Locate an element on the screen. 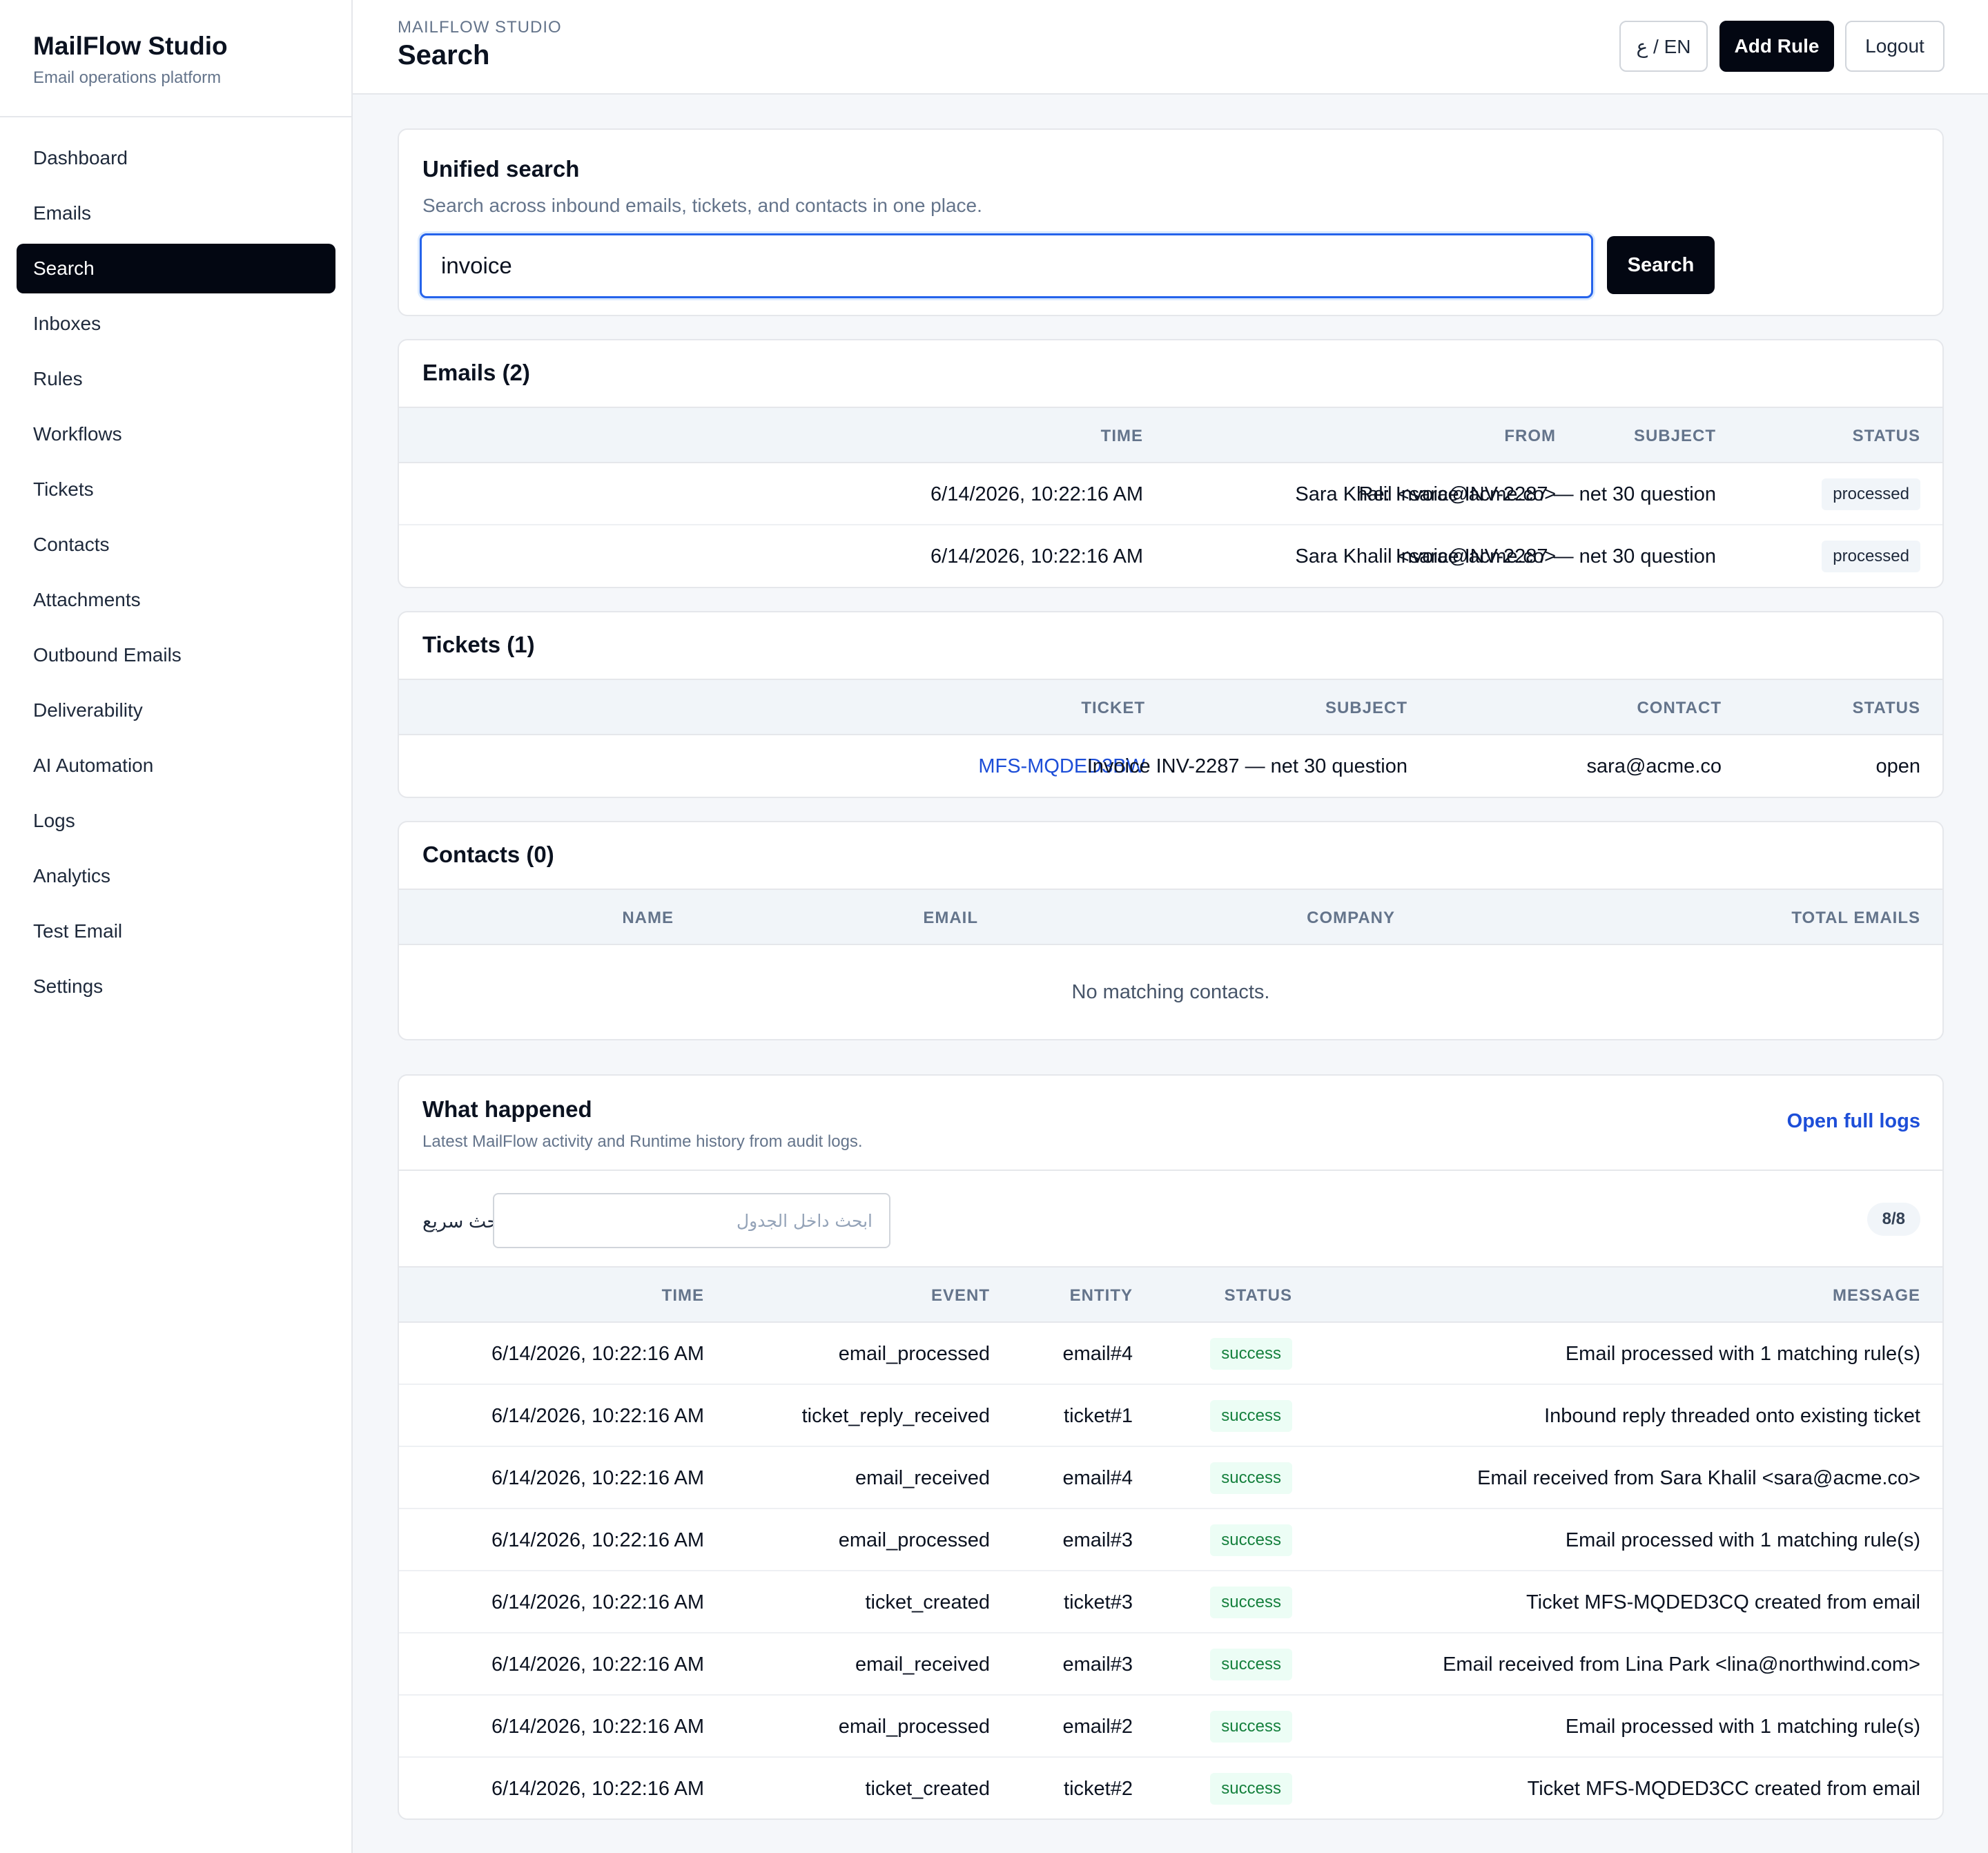  column-header-subject: SUBJECT is located at coordinates (1674, 436).